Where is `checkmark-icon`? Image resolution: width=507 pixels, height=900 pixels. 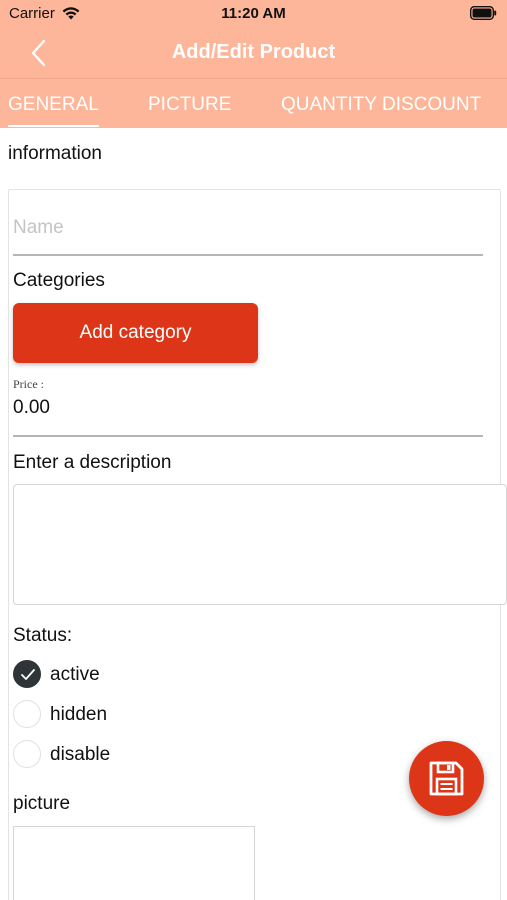 checkmark-icon is located at coordinates (28, 674).